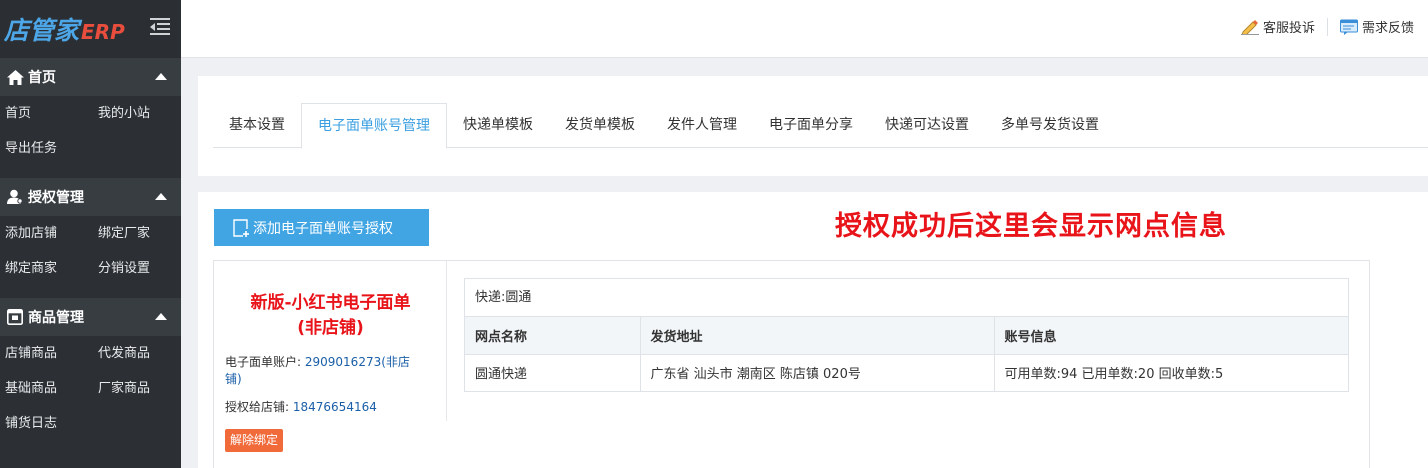 Image resolution: width=1428 pixels, height=468 pixels. What do you see at coordinates (15, 197) in the screenshot?
I see `user-icon` at bounding box center [15, 197].